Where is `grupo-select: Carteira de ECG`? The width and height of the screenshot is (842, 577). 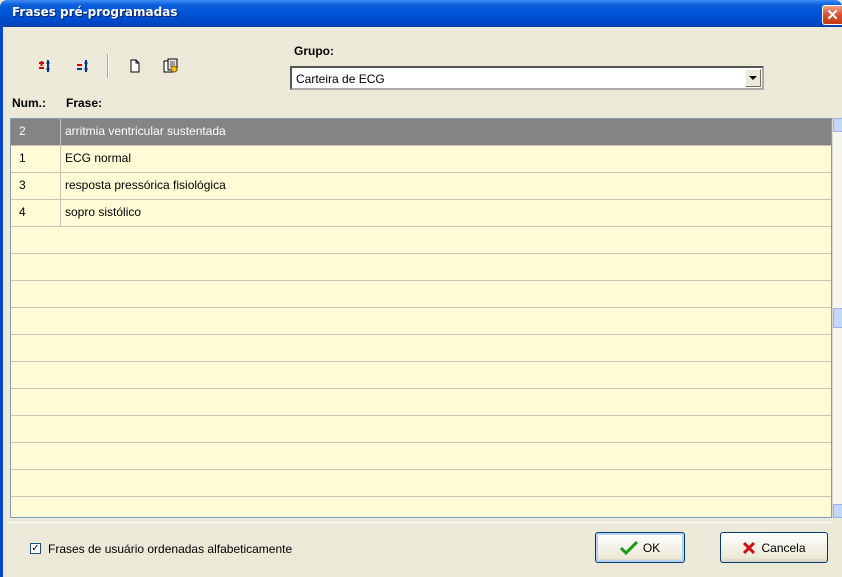 grupo-select: Carteira de ECG is located at coordinates (527, 78).